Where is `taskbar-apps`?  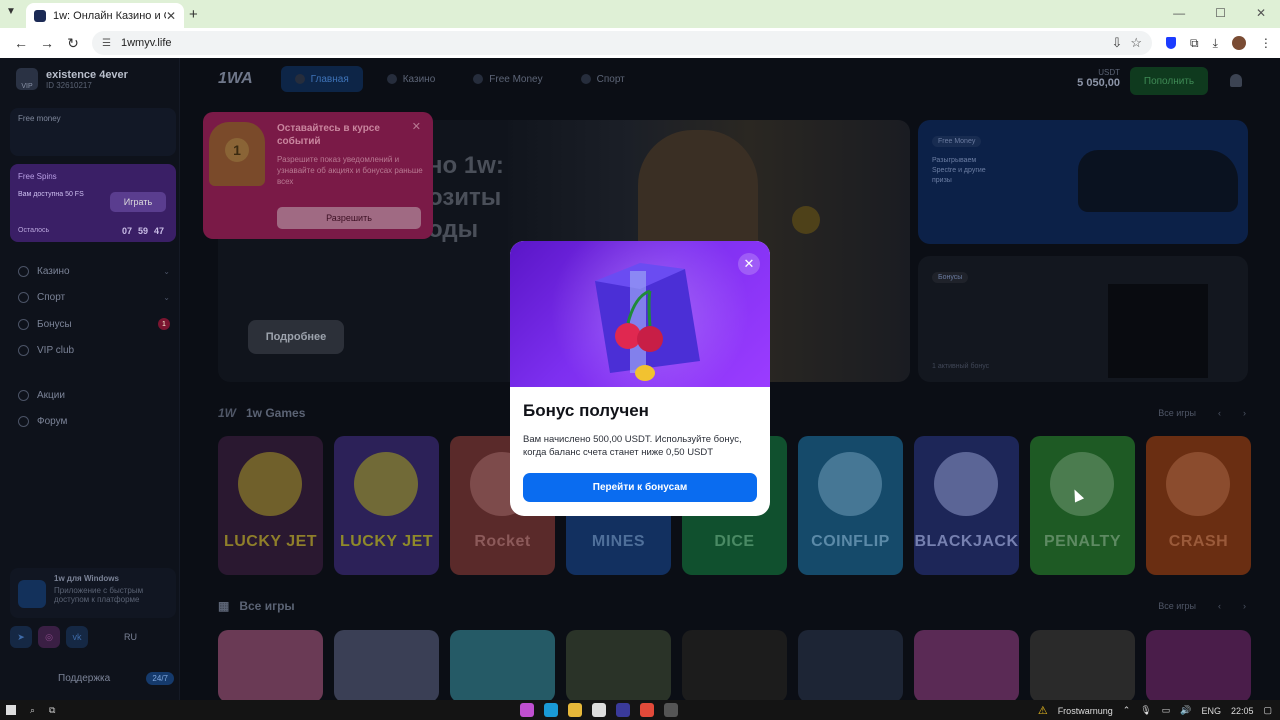 taskbar-apps is located at coordinates (599, 710).